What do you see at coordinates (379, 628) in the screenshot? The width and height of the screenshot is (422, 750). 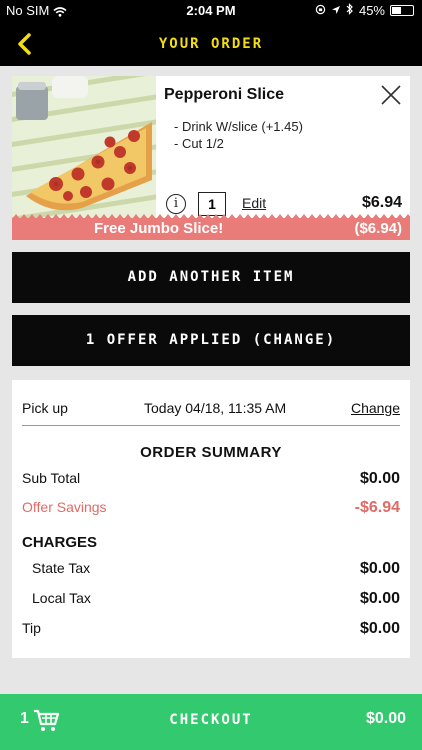 I see `tip-value: $0.00` at bounding box center [379, 628].